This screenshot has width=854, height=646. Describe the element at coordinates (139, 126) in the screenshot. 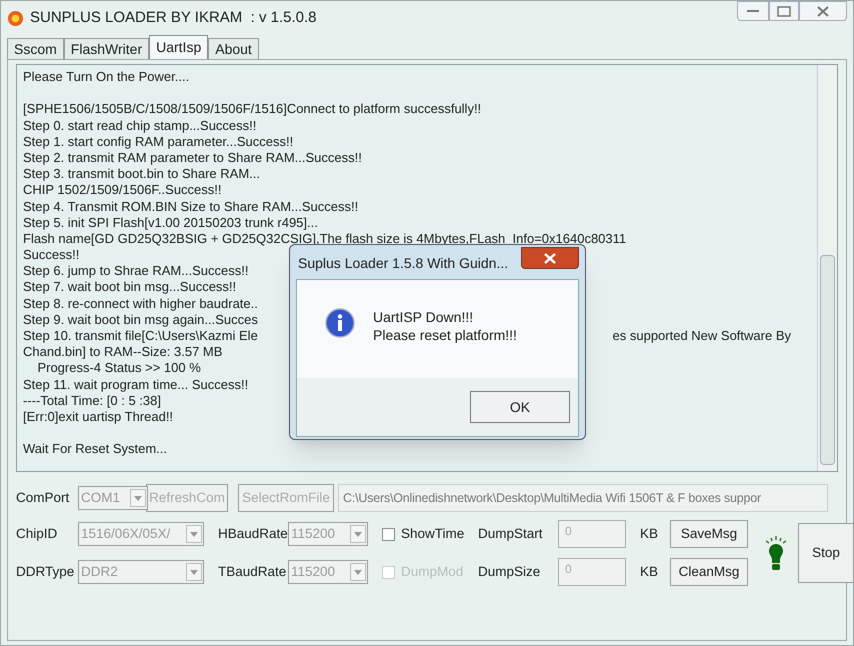

I see `log-line: Step 0. start read chip stamp...Success!!` at that location.